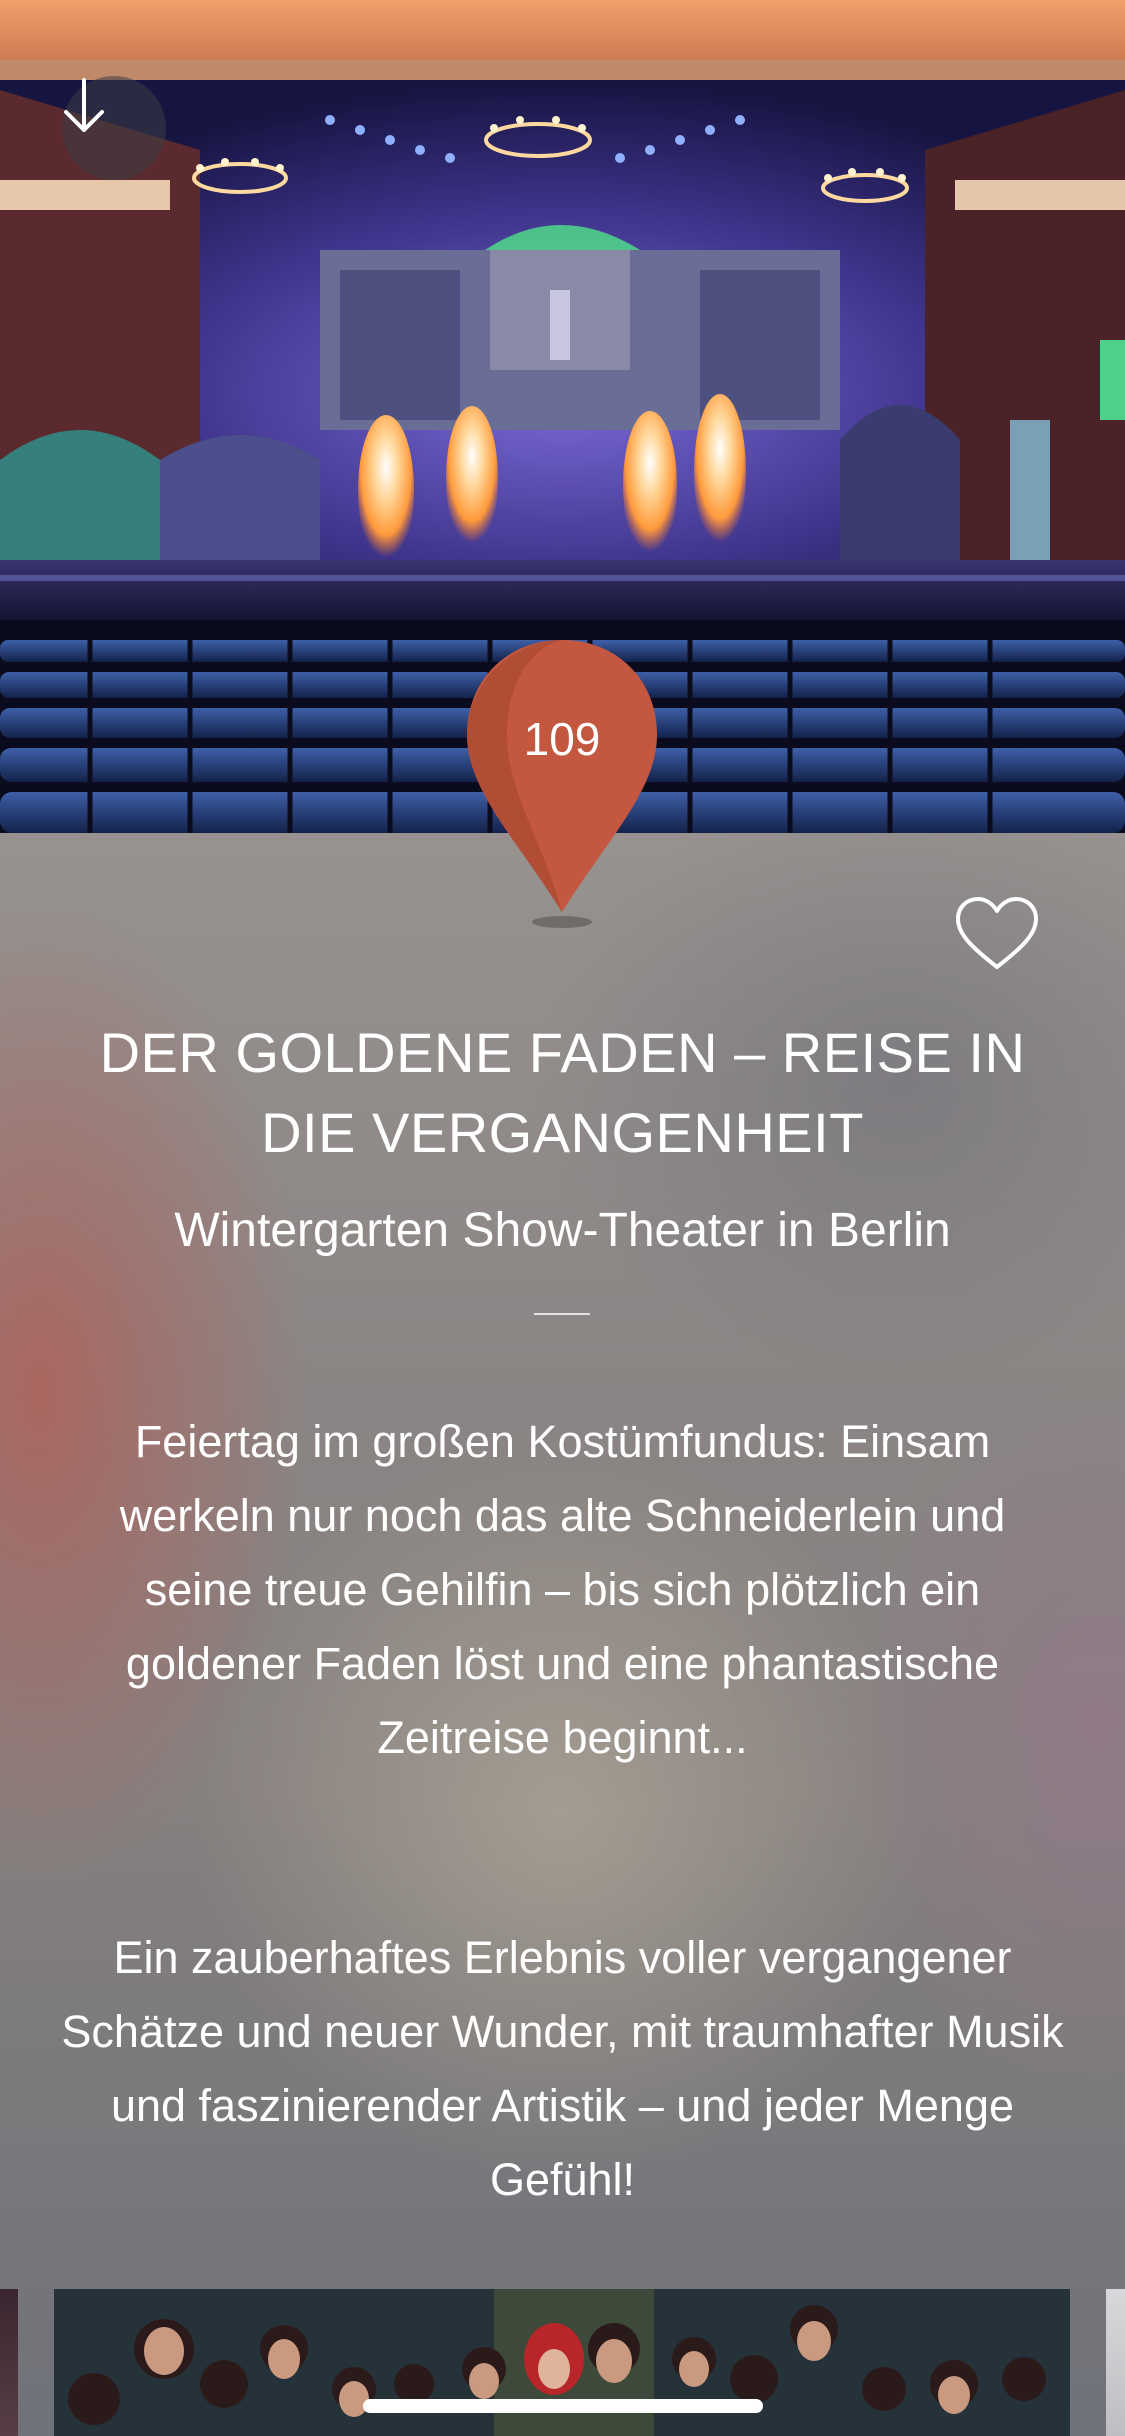 Image resolution: width=1125 pixels, height=2436 pixels. What do you see at coordinates (563, 2406) in the screenshot?
I see `home-indicator` at bounding box center [563, 2406].